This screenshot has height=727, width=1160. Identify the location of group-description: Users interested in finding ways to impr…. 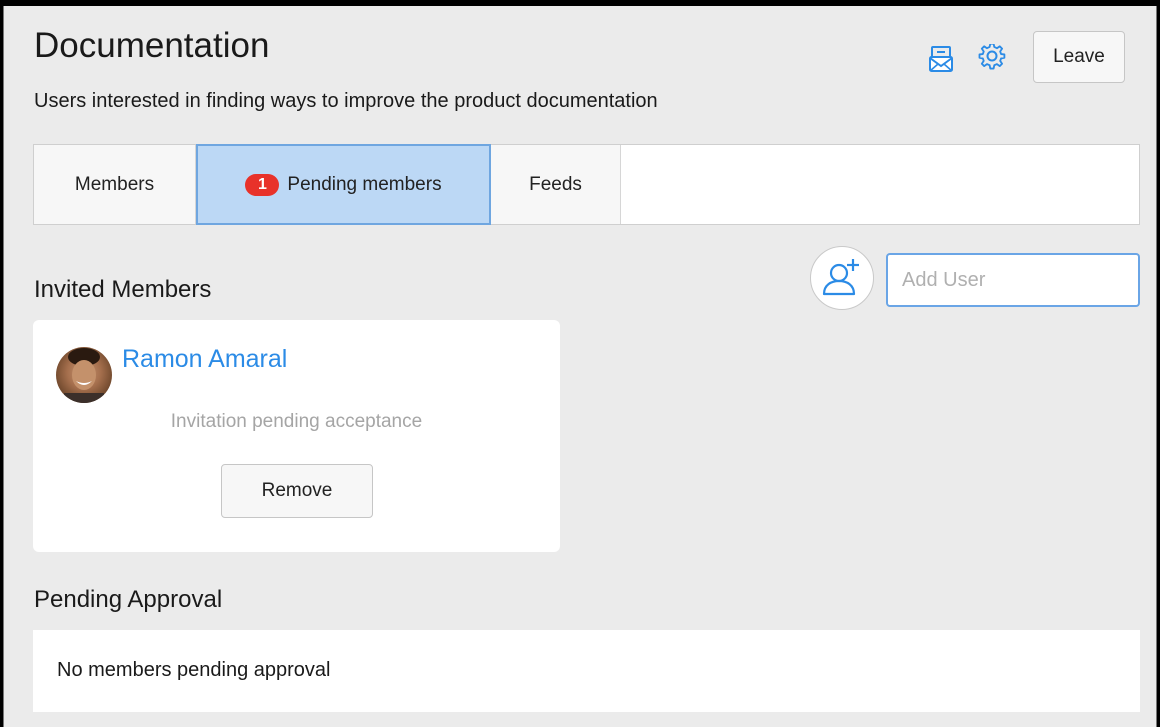
(346, 101).